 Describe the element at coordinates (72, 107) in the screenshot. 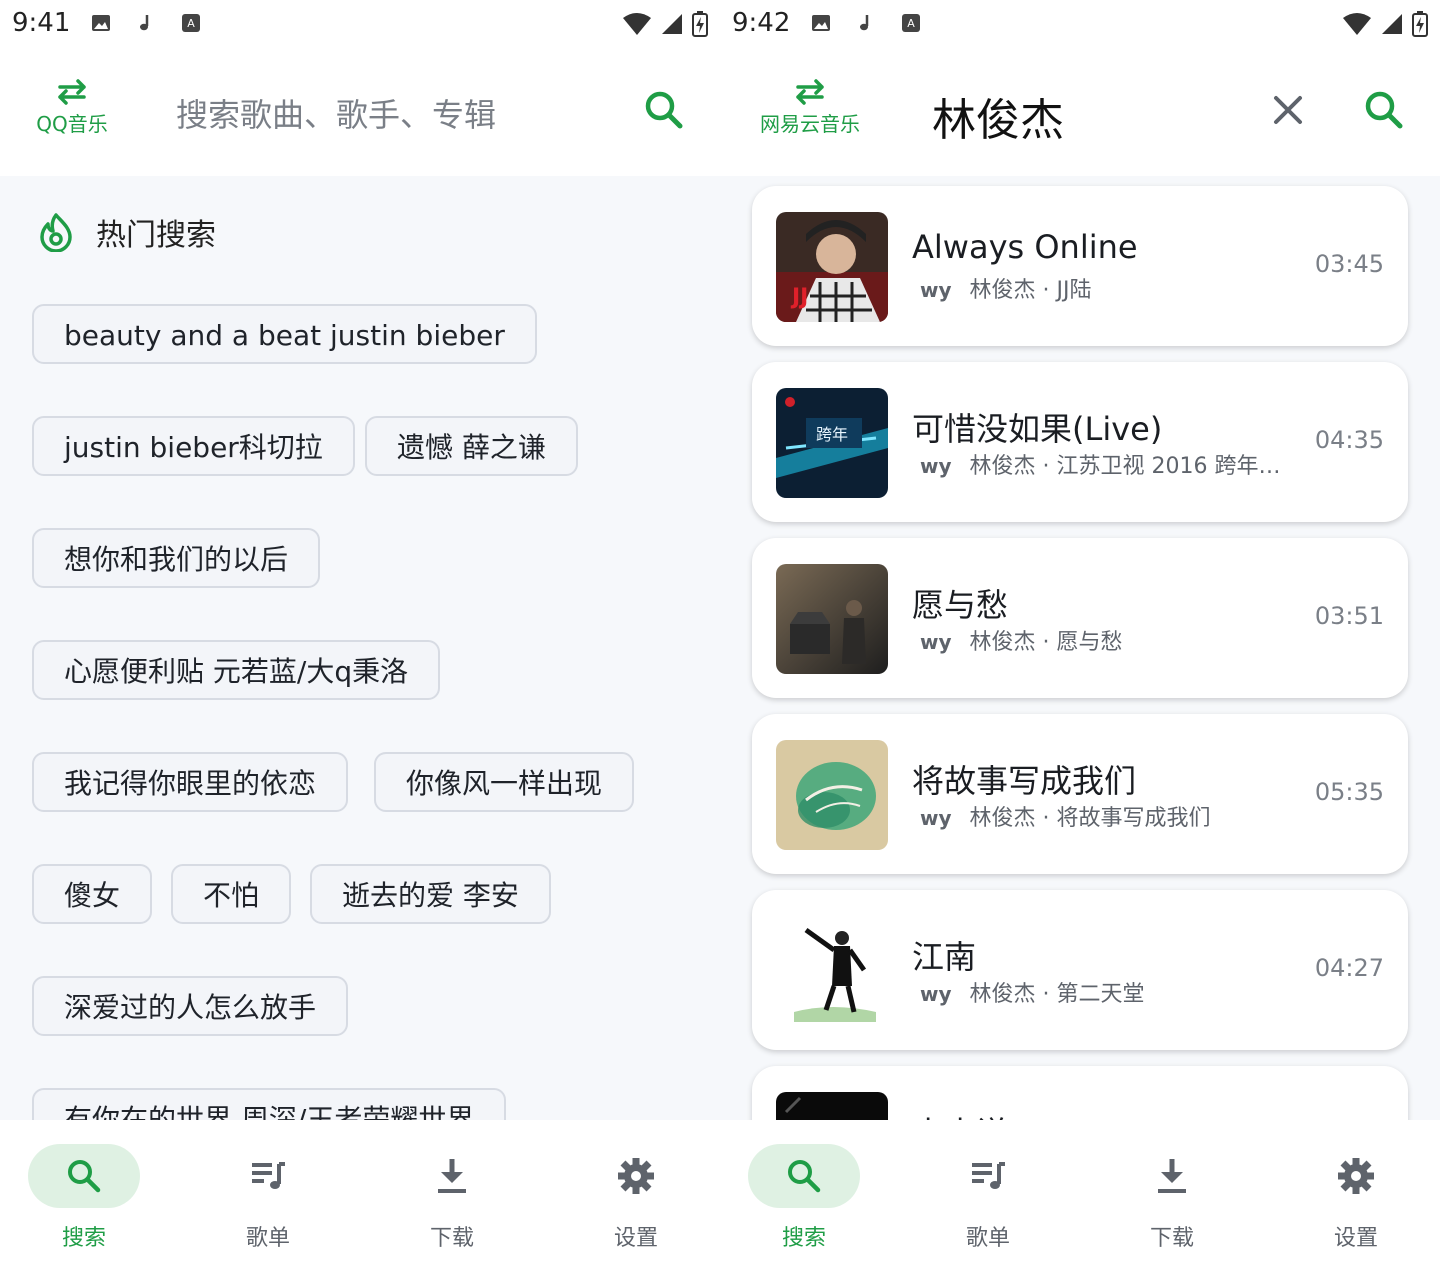

I see `source-switch-button: QQ音乐` at that location.